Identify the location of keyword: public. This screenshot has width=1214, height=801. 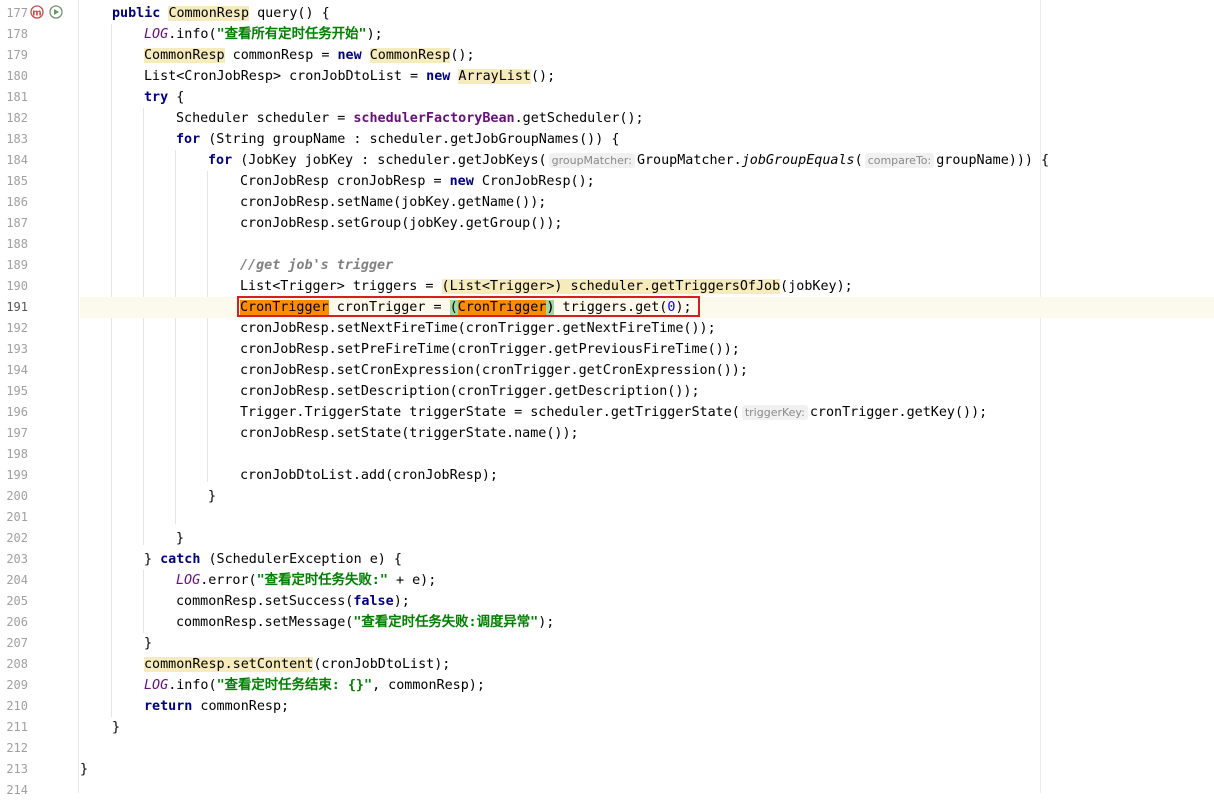
(136, 13).